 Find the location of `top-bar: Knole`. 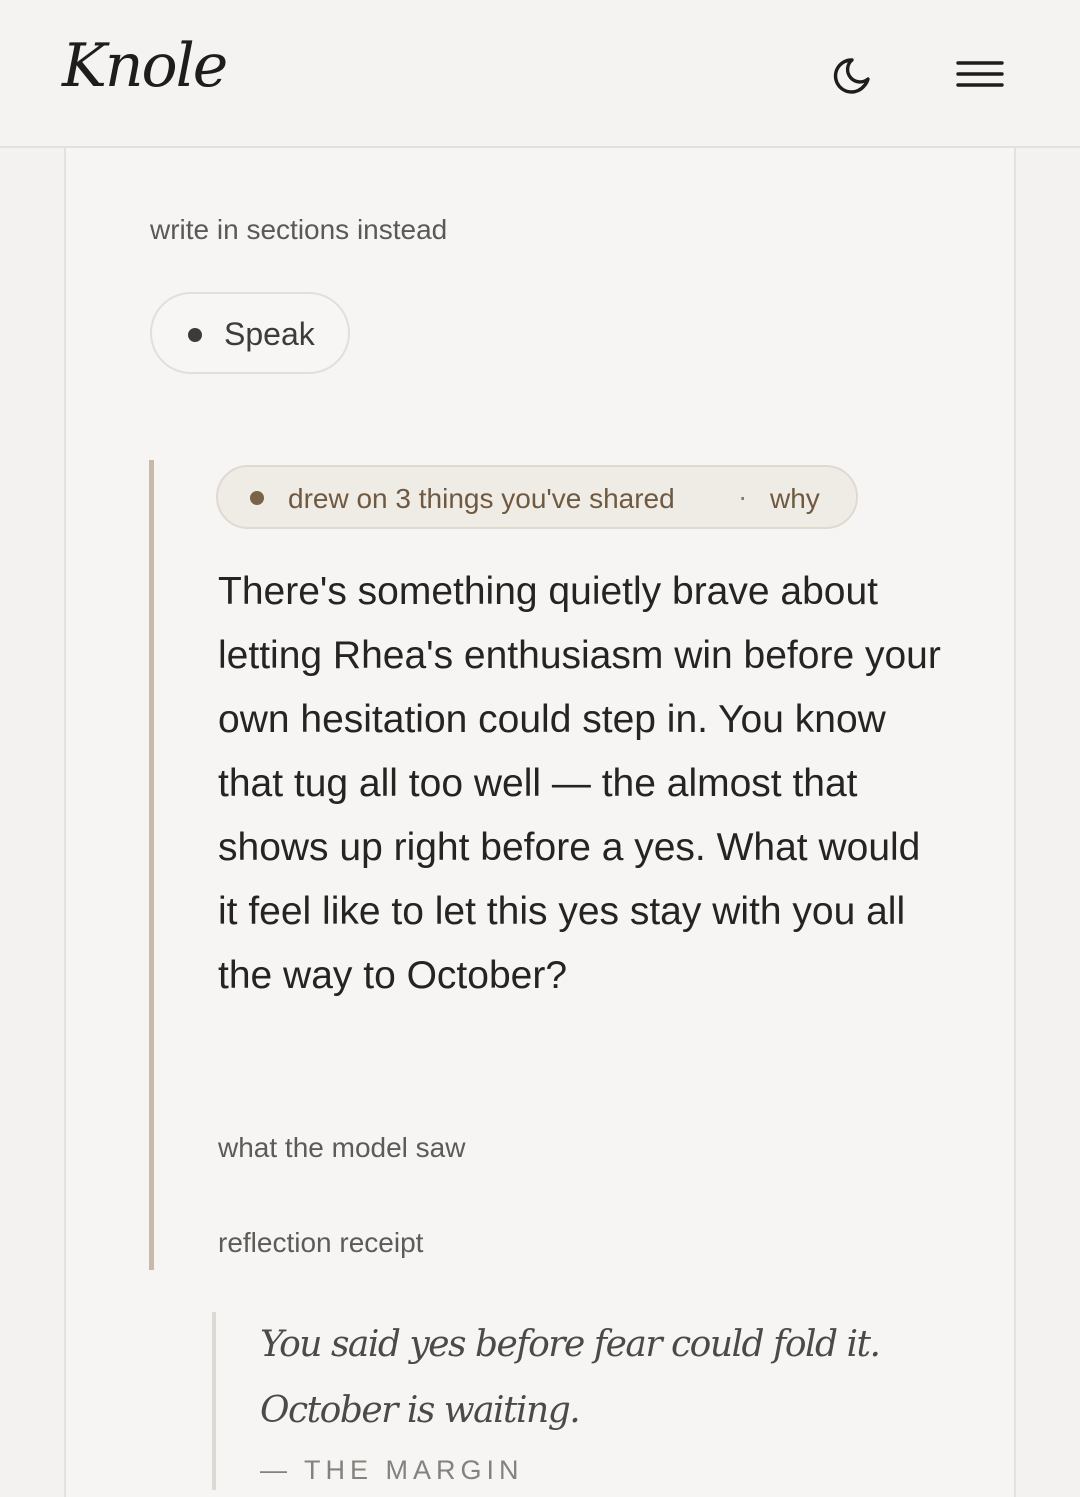

top-bar: Knole is located at coordinates (540, 74).